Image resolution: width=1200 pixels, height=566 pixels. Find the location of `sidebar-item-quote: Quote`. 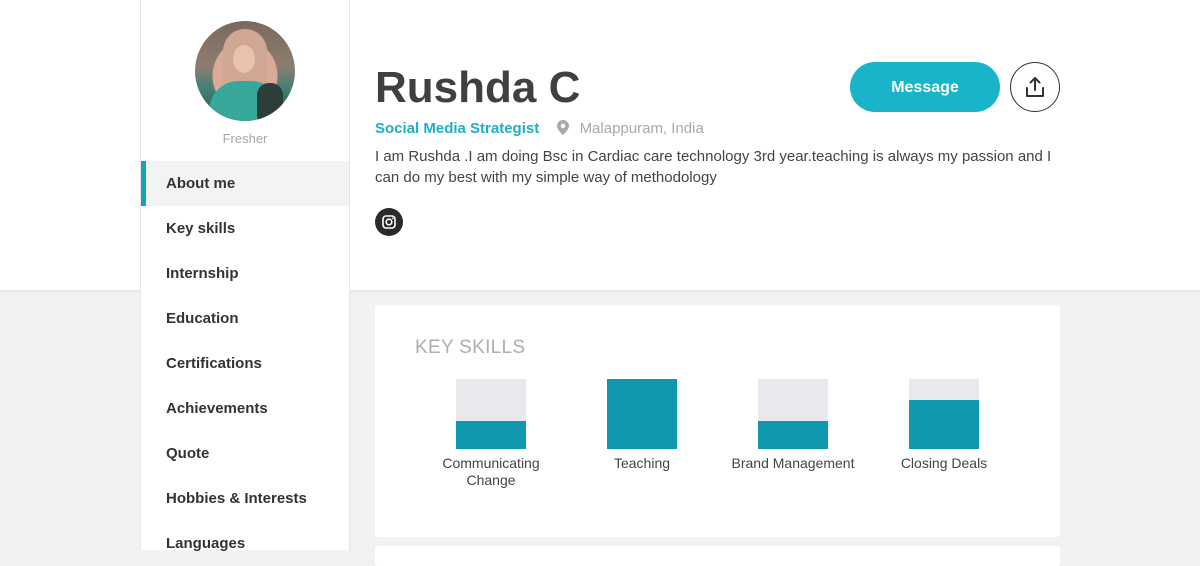

sidebar-item-quote: Quote is located at coordinates (245, 453).